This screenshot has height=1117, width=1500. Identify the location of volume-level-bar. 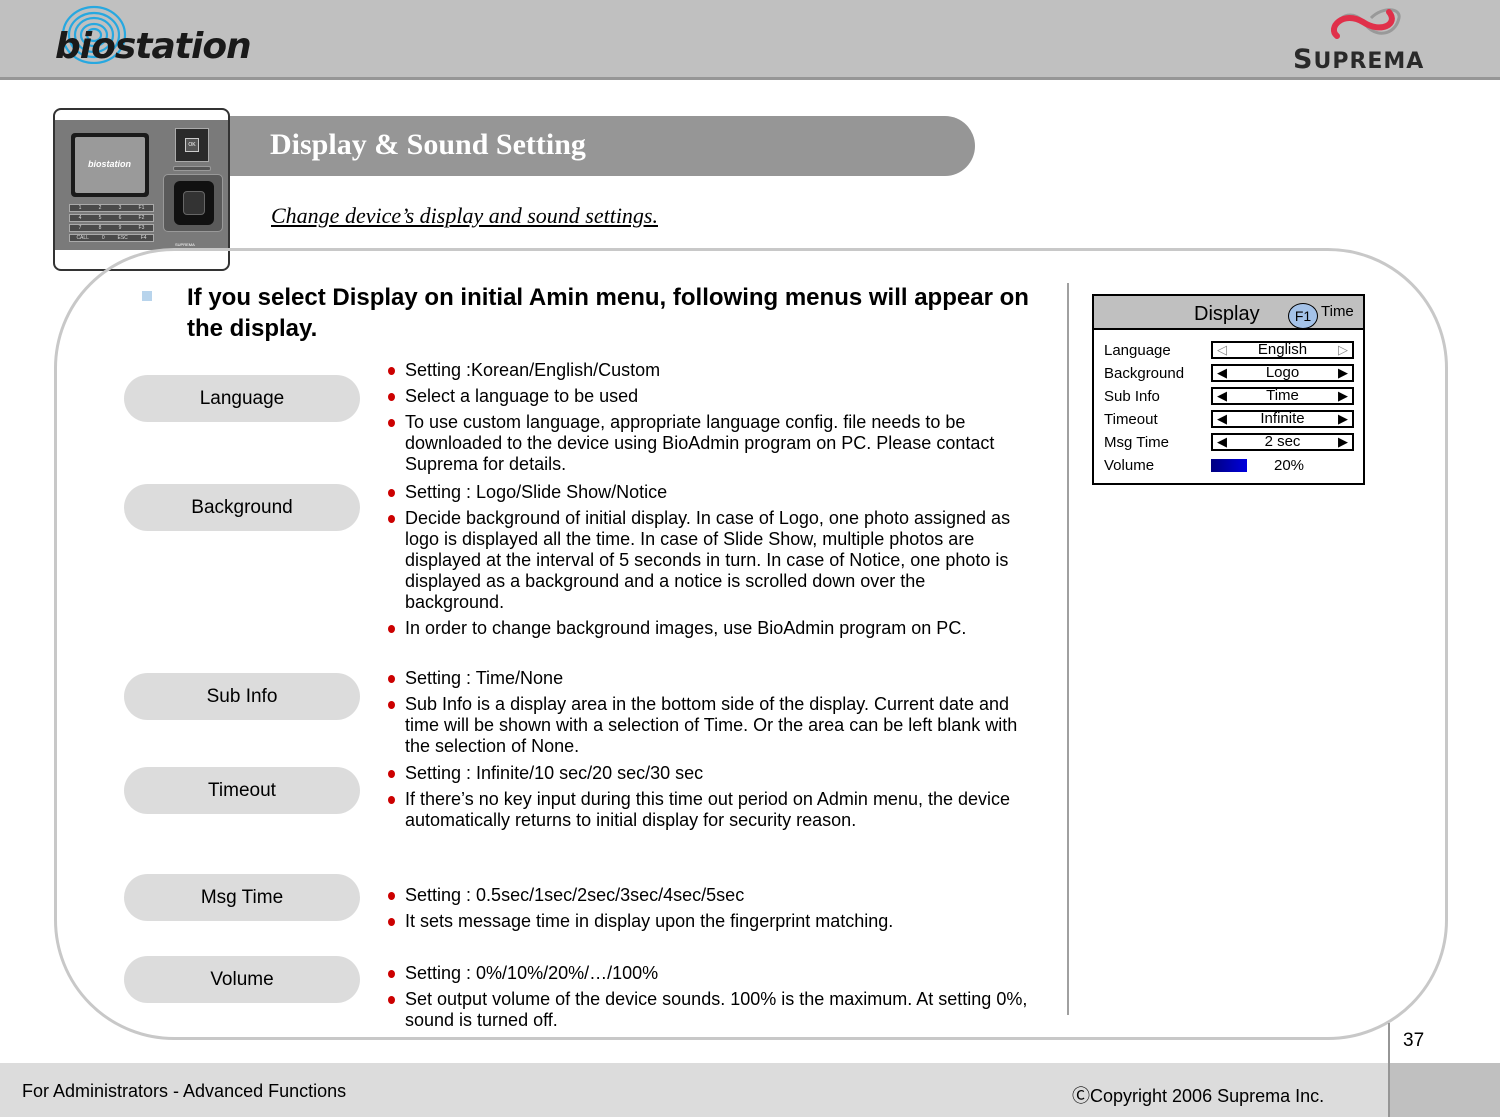
(1229, 465).